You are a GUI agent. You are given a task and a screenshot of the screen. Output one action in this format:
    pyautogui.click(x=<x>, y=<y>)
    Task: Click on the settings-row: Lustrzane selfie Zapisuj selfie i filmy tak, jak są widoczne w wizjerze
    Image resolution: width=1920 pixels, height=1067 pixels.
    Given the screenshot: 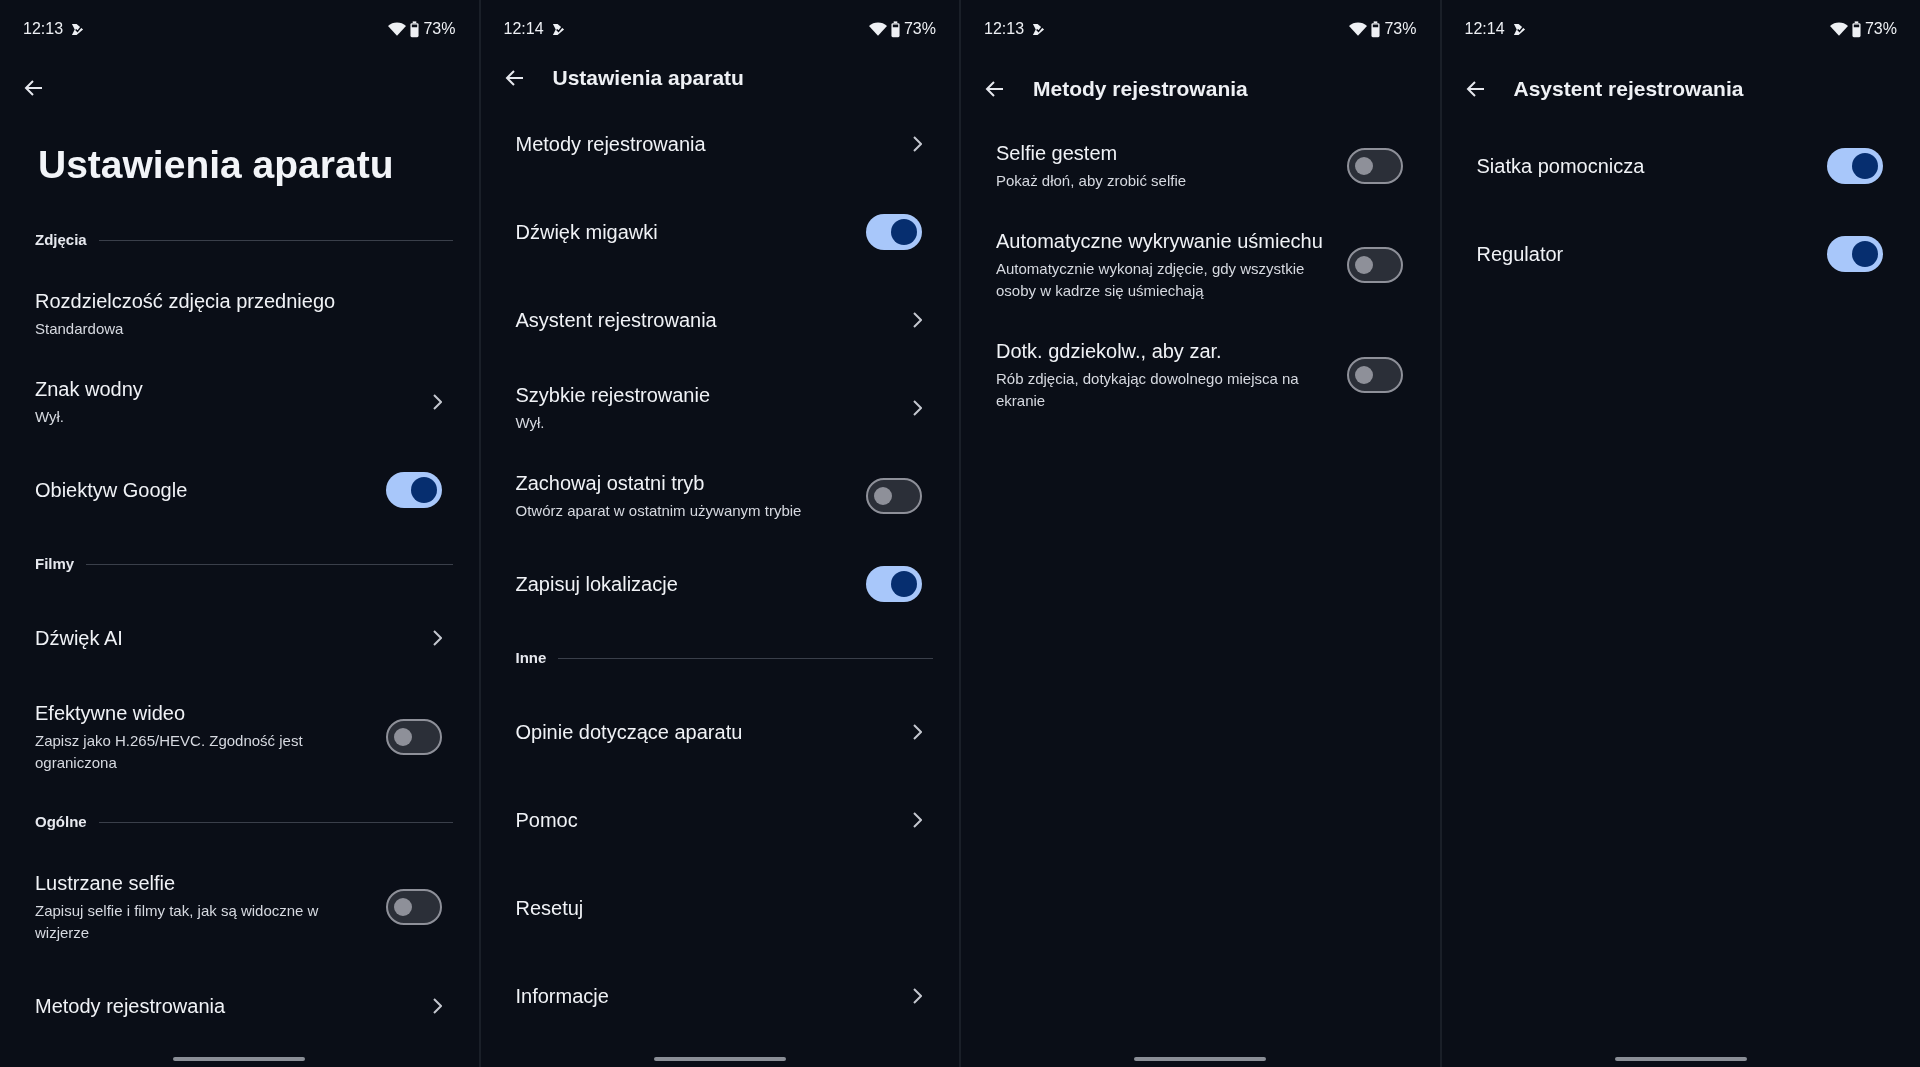 What is the action you would take?
    pyautogui.click(x=239, y=907)
    